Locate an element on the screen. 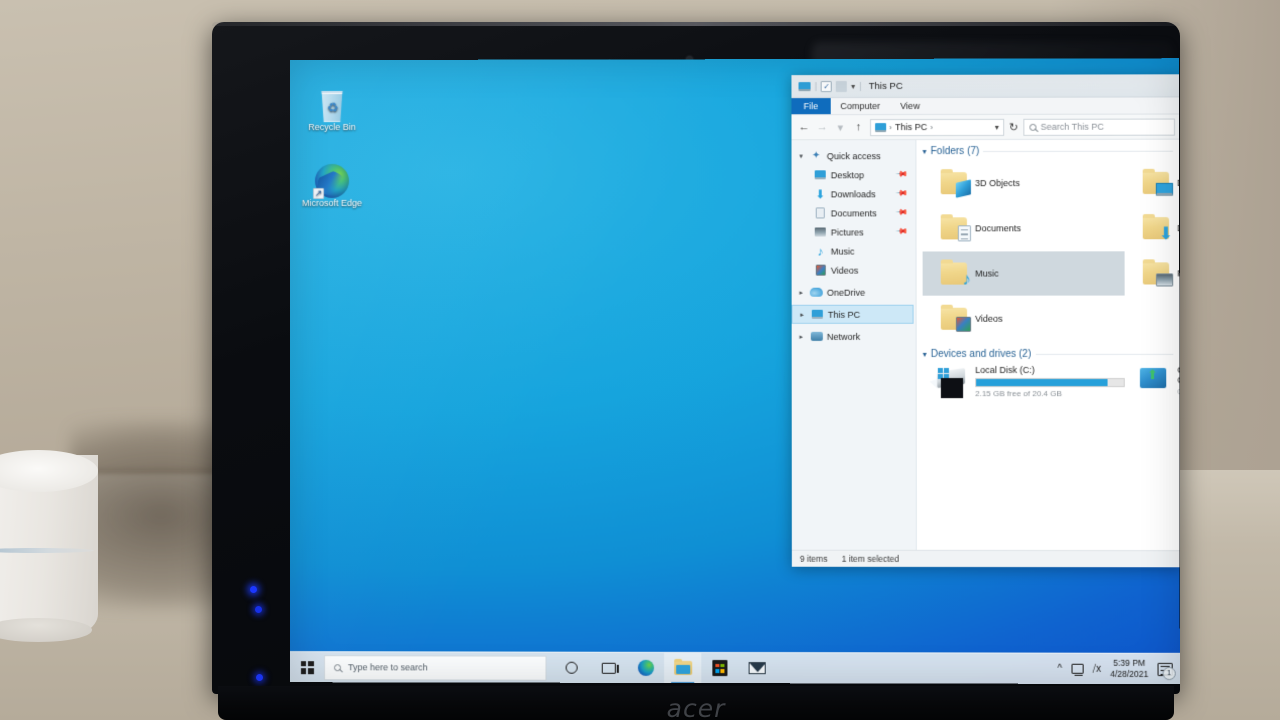  microsoft-store-icon is located at coordinates (720, 668).